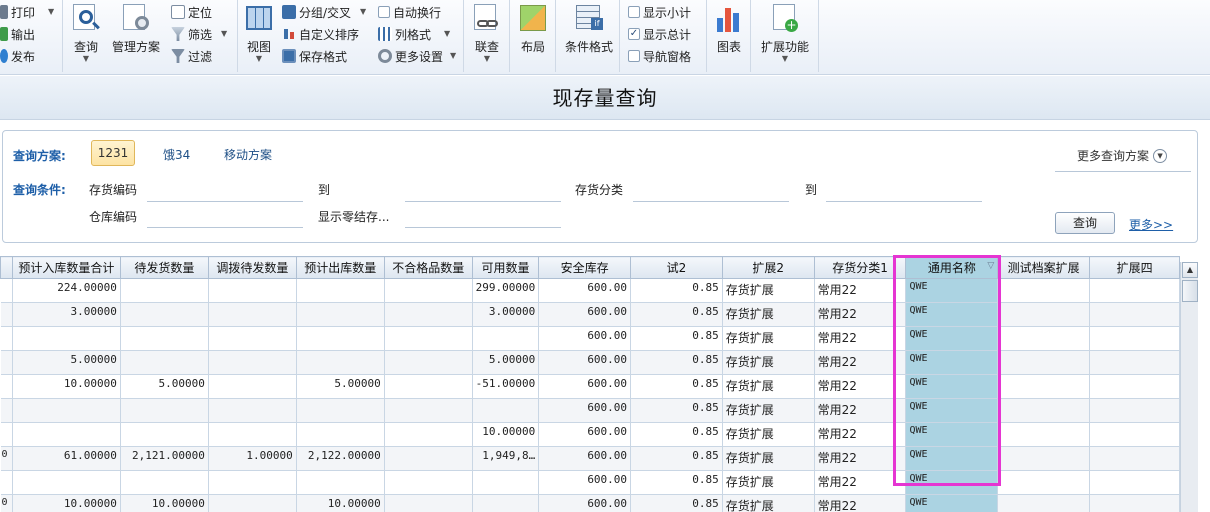 The height and width of the screenshot is (512, 1210). What do you see at coordinates (225, 201) in the screenshot?
I see `inventory-code-input` at bounding box center [225, 201].